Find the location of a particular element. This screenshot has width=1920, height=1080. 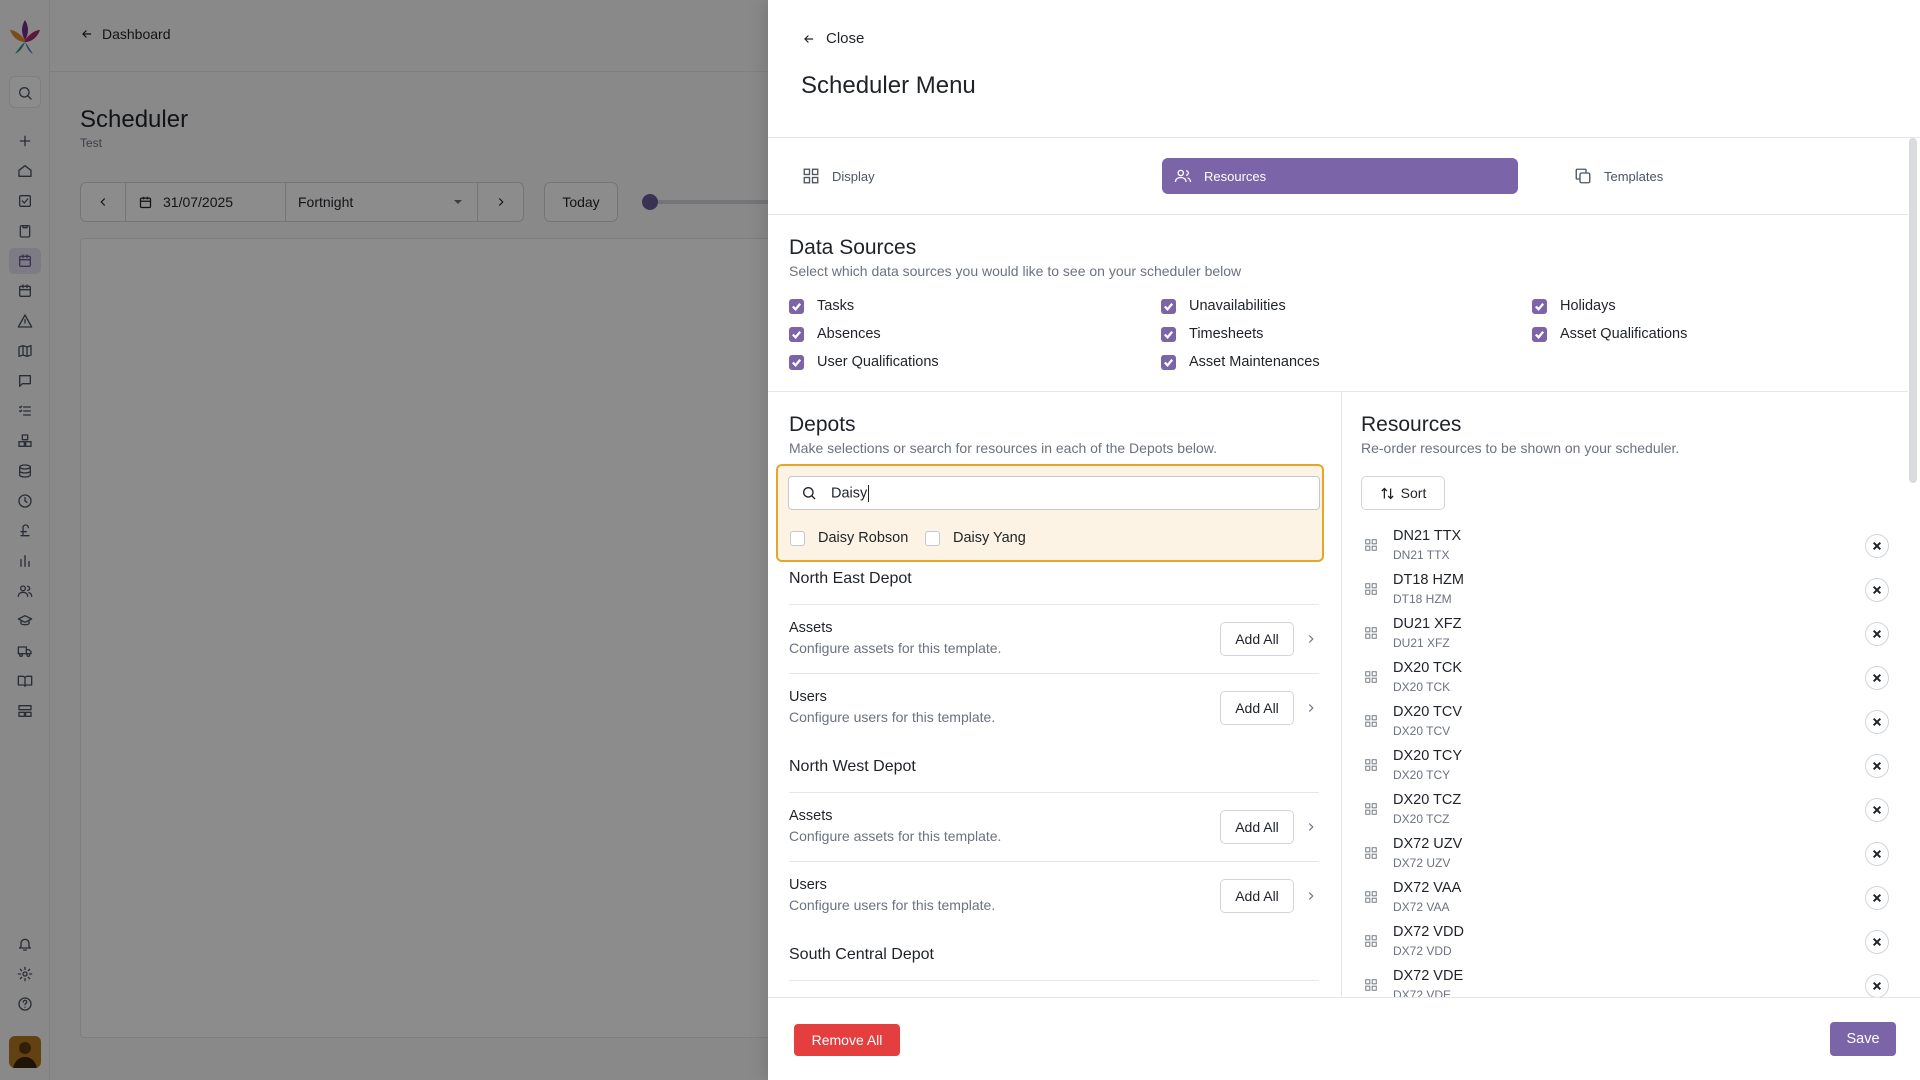

resource-row: DX72 VDE DX72 VDE is located at coordinates (1633, 981).